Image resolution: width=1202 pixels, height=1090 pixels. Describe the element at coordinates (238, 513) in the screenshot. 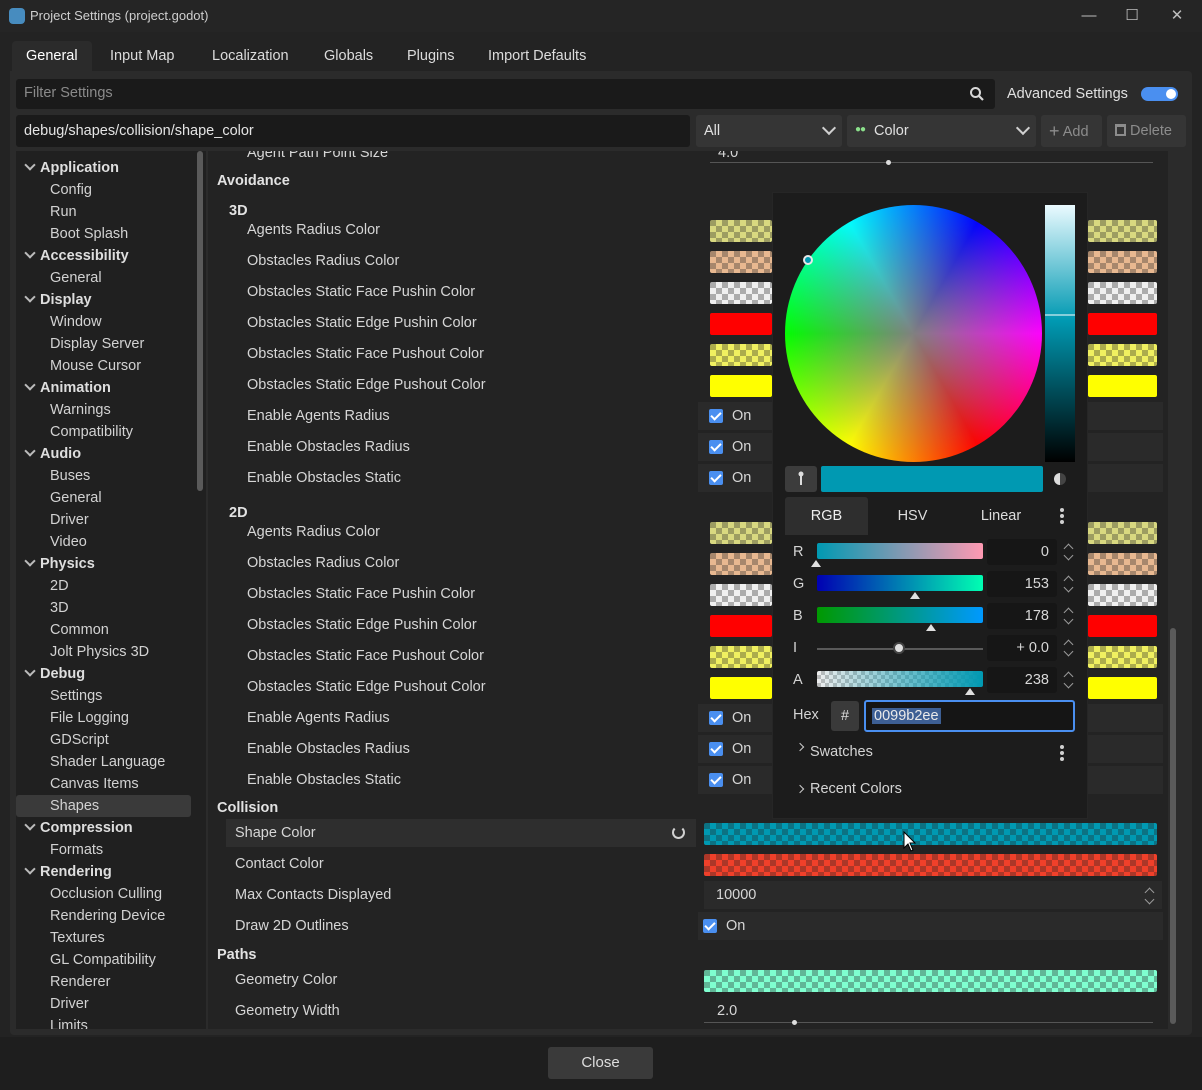

I see `subsection-2d: 2D` at that location.